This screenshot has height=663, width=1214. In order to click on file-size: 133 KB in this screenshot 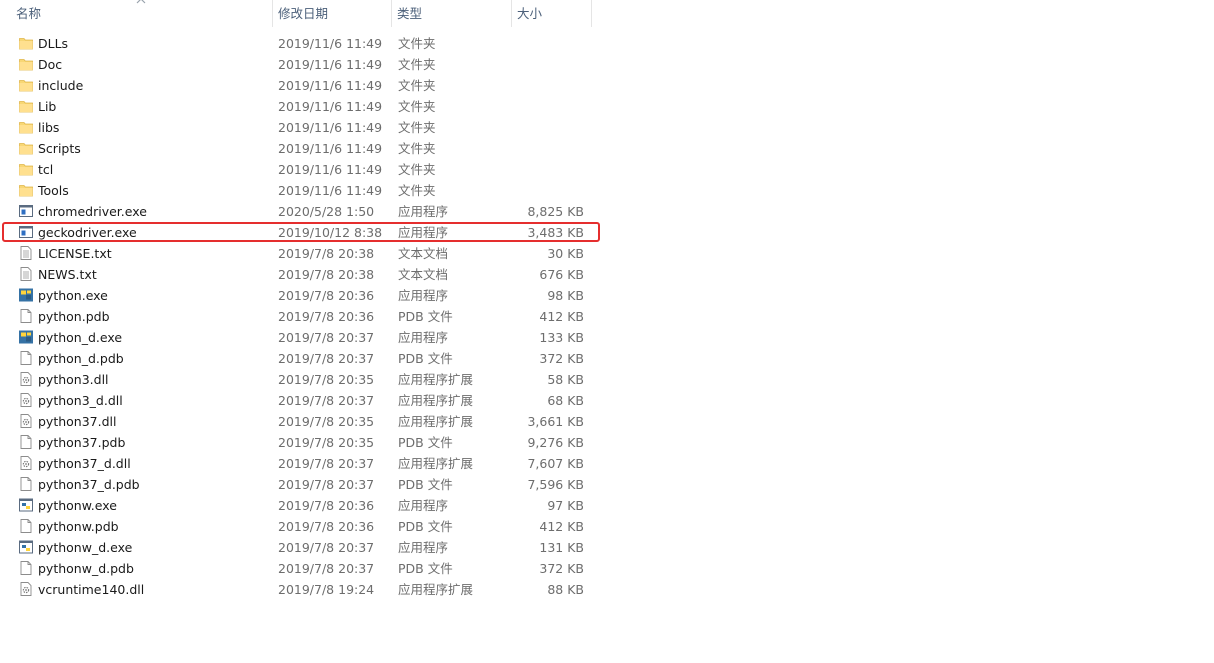, I will do `click(561, 337)`.